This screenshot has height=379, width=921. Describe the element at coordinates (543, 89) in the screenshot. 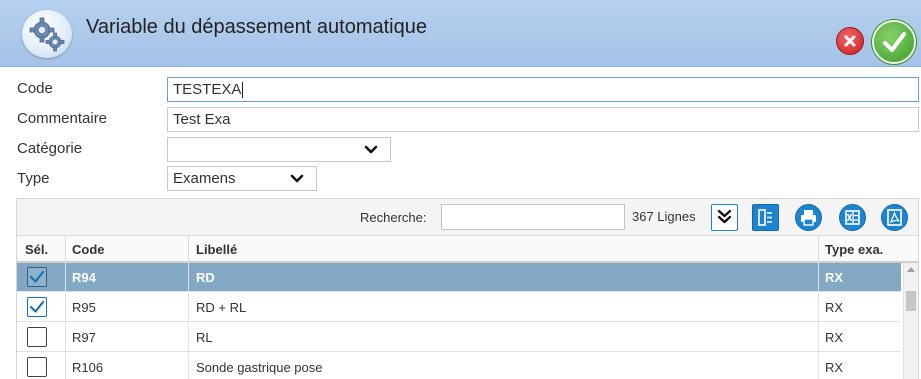

I see `code-field: TESTEXA` at that location.